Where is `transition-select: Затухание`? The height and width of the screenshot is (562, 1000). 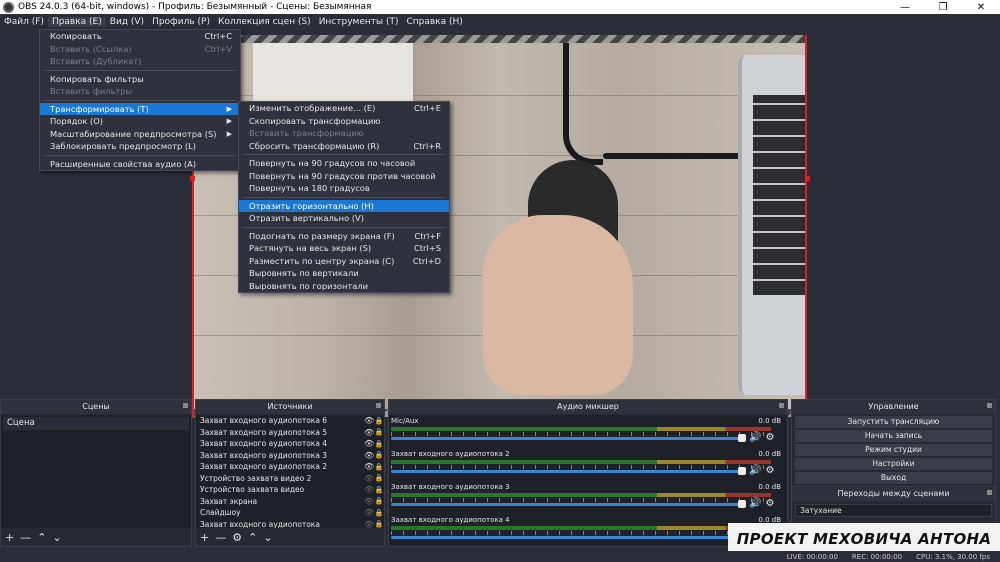 transition-select: Затухание is located at coordinates (893, 510).